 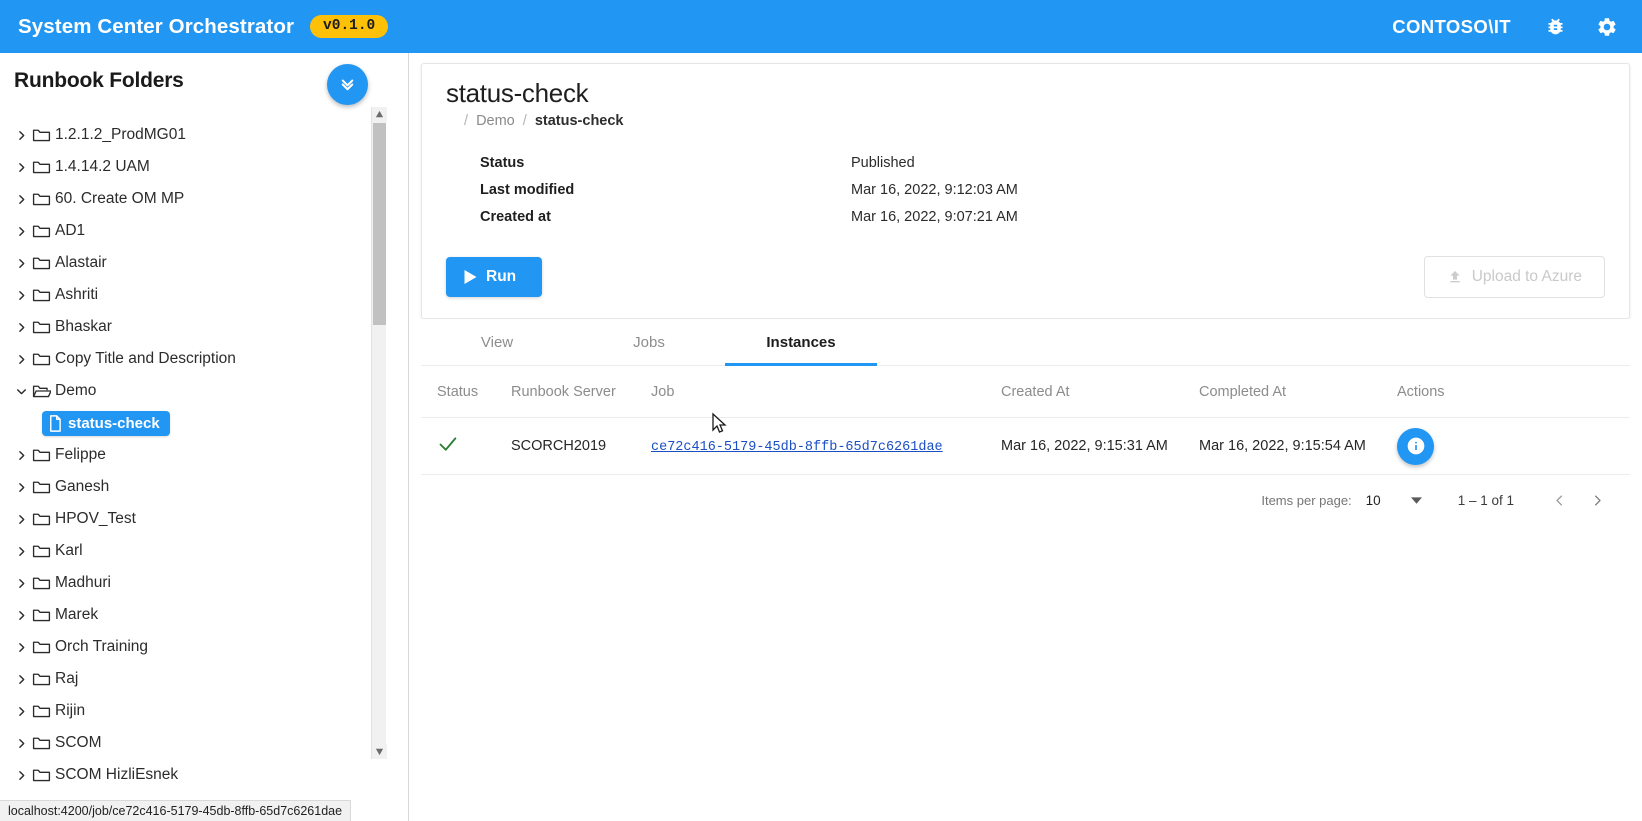 I want to click on breadcrumb-parent: Demo, so click(x=495, y=121).